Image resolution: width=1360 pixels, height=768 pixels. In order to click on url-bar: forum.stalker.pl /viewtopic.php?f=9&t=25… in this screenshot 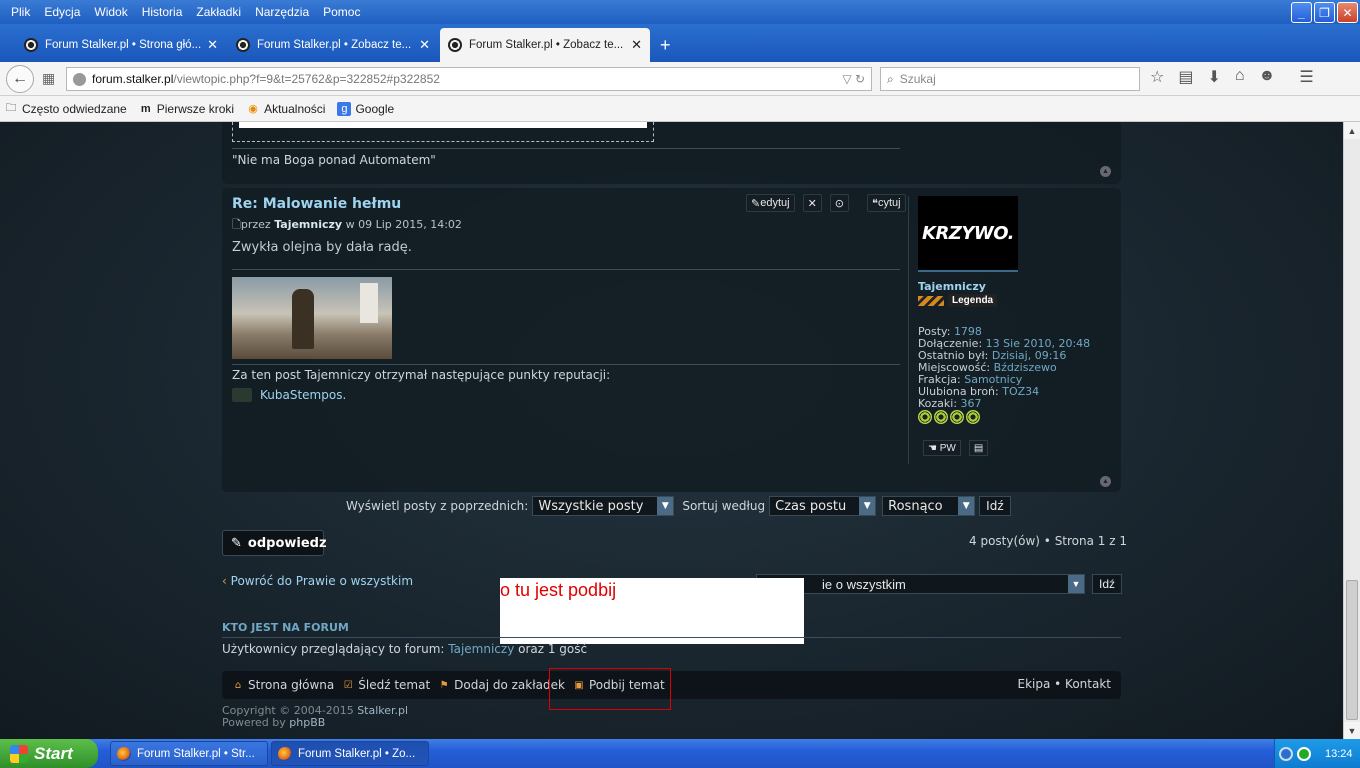, I will do `click(469, 79)`.